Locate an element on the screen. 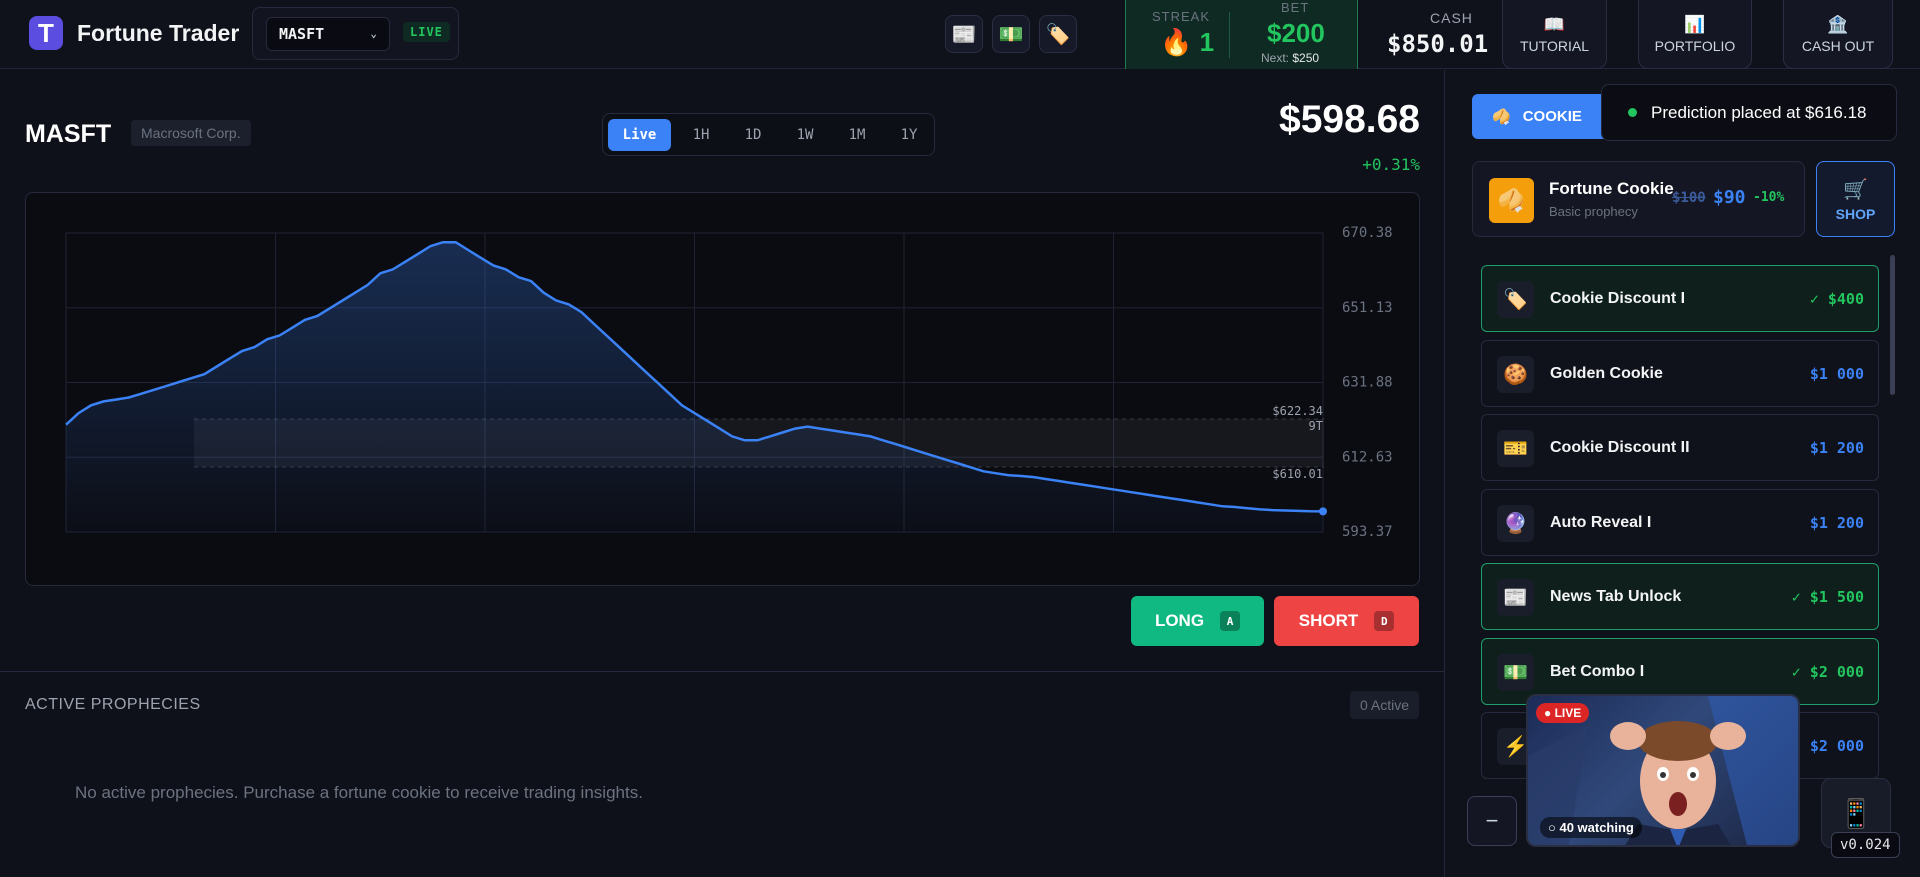  bet-next: Next: $250 is located at coordinates (1290, 58).